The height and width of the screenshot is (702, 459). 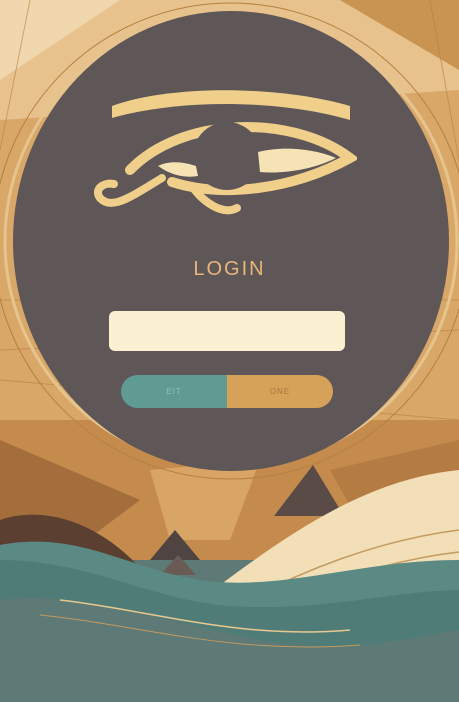 I want to click on left-button: EIT, so click(x=174, y=391).